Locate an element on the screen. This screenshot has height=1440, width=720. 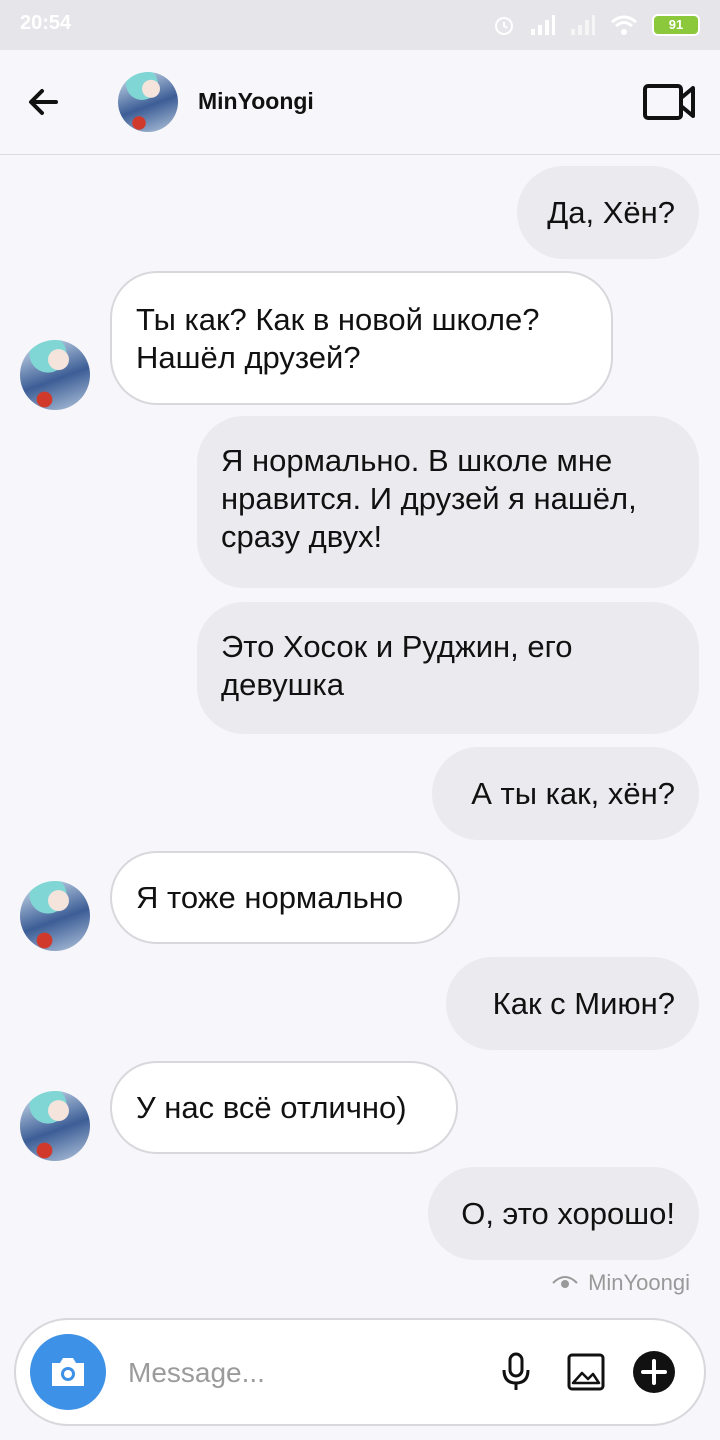
gallery-icon is located at coordinates (586, 1372).